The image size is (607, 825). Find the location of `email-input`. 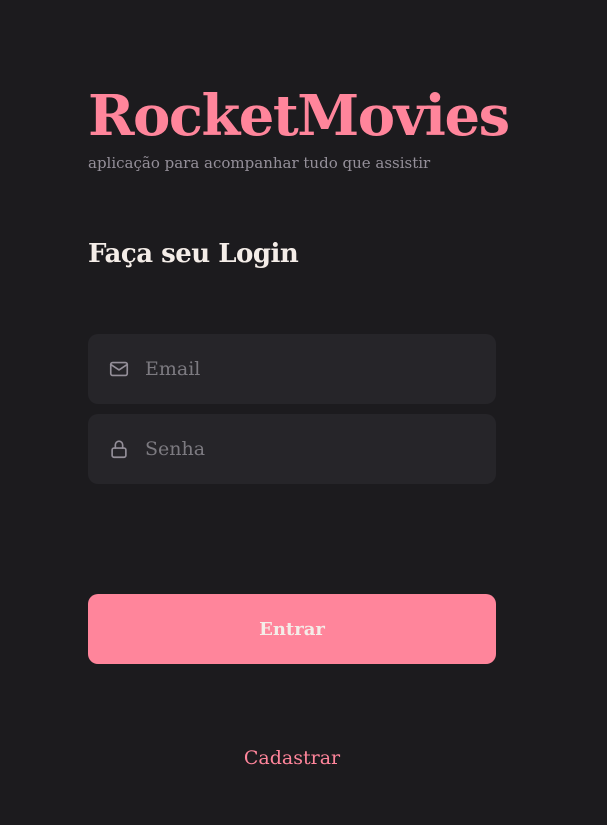

email-input is located at coordinates (320, 369).